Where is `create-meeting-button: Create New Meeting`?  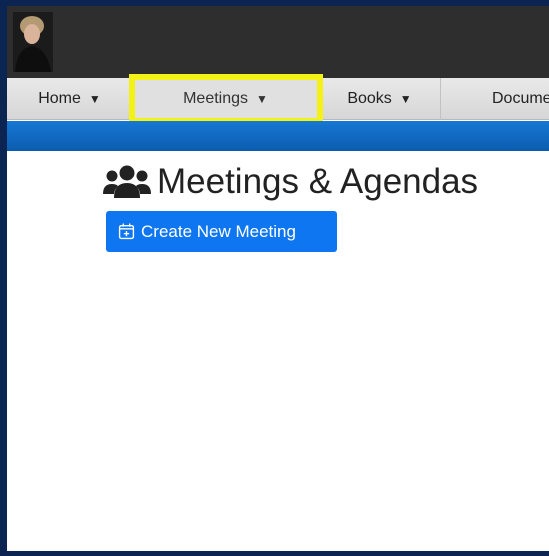 create-meeting-button: Create New Meeting is located at coordinates (221, 231).